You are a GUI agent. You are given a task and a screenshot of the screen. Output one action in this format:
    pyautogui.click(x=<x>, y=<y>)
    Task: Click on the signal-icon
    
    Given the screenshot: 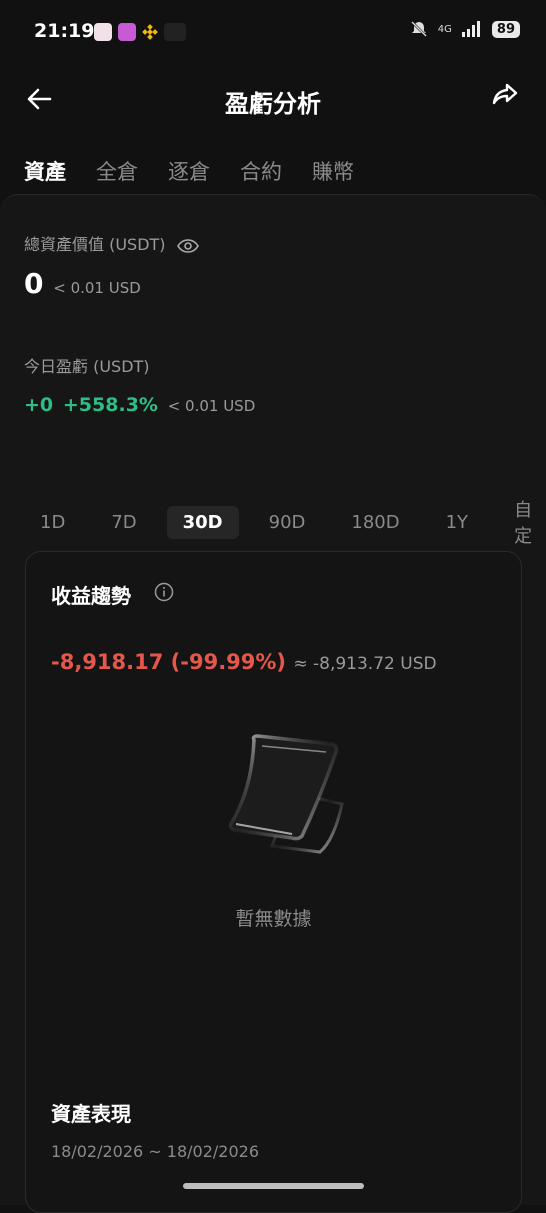 What is the action you would take?
    pyautogui.click(x=470, y=29)
    